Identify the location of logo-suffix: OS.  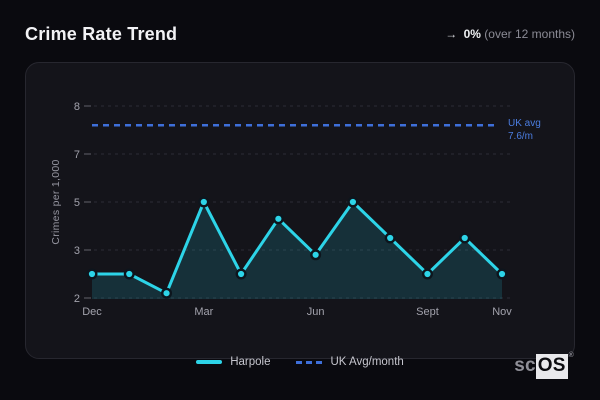
(551, 366).